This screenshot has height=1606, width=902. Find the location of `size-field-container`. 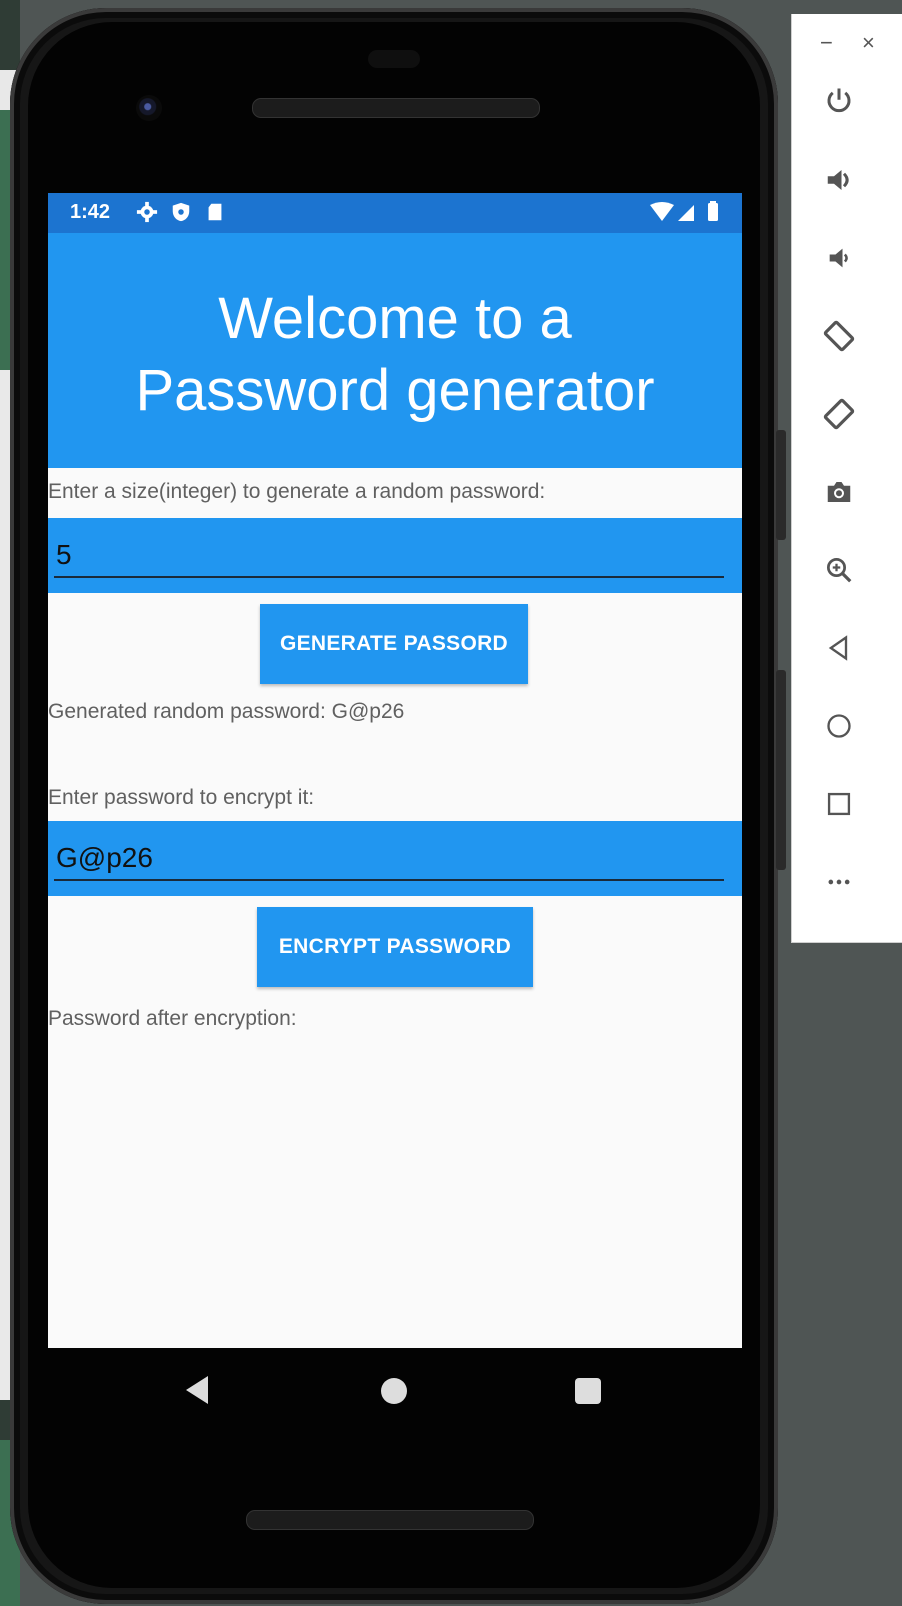

size-field-container is located at coordinates (395, 555).